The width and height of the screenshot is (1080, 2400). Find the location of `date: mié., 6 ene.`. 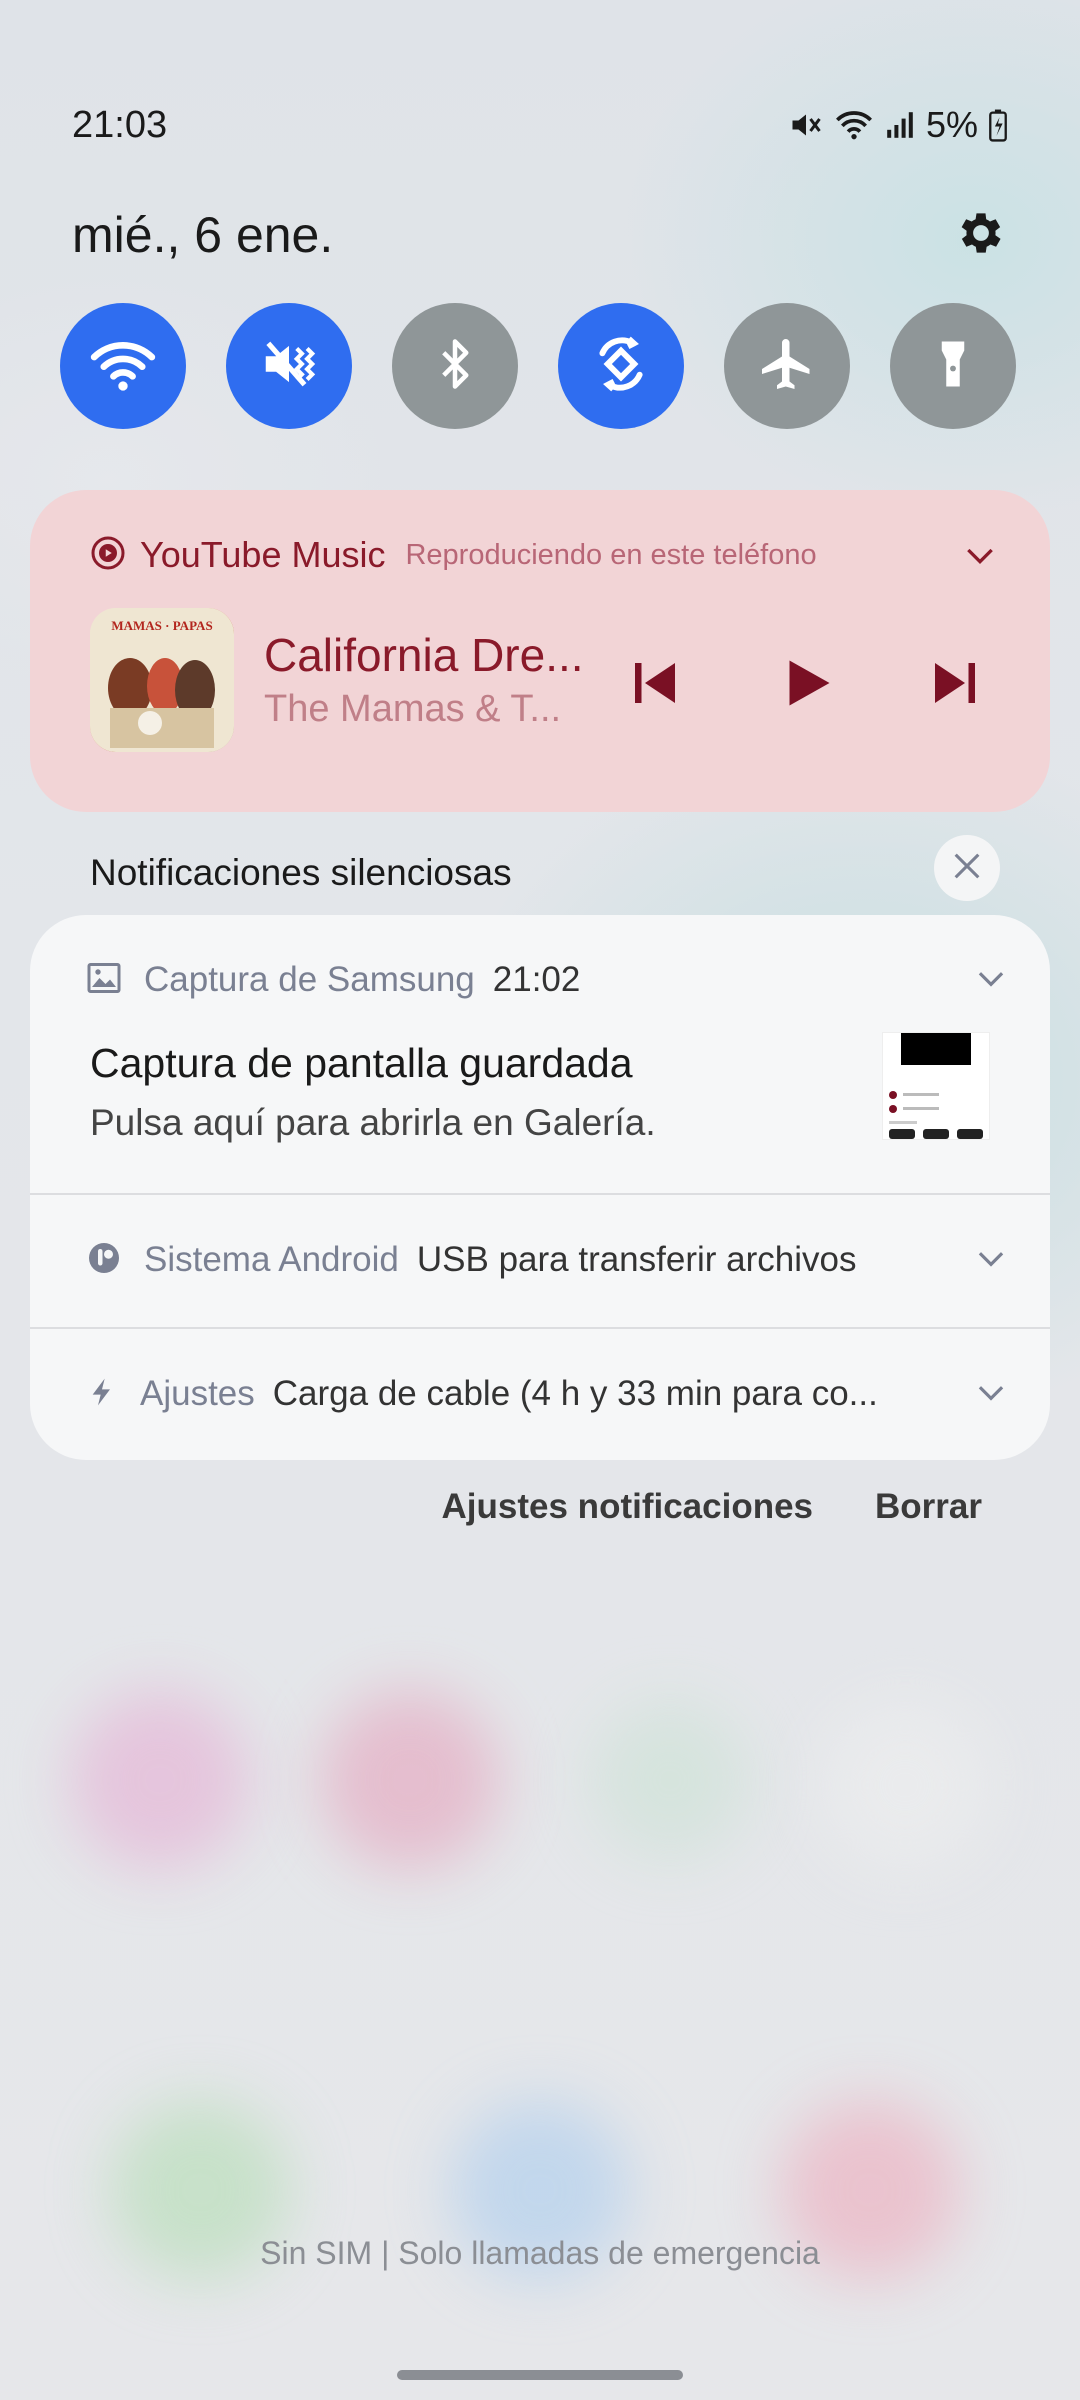

date: mié., 6 ene. is located at coordinates (203, 235).